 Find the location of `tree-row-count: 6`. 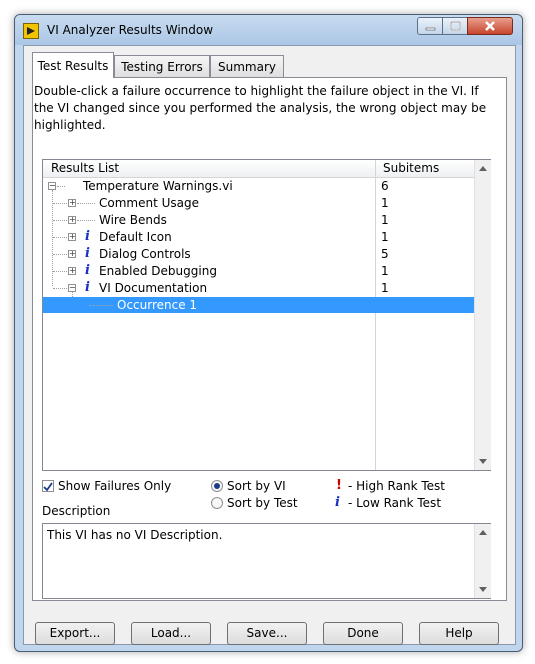

tree-row-count: 6 is located at coordinates (385, 186).